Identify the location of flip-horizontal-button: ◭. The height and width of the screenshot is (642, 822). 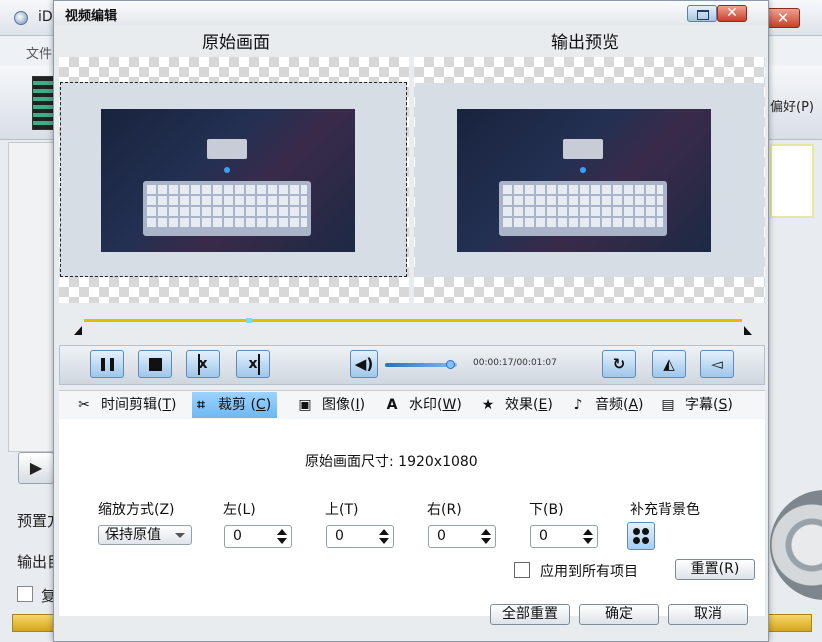
(669, 364).